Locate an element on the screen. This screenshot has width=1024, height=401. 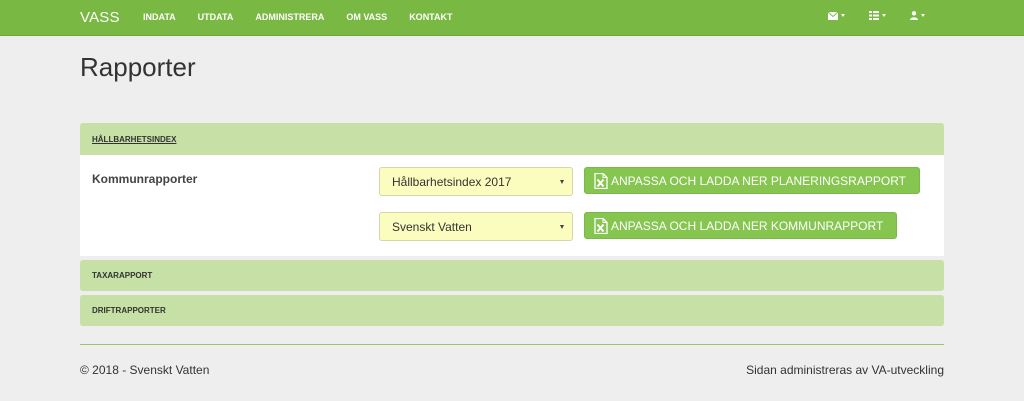
footer-copyright: © 2018 - Svenskt Vatten is located at coordinates (144, 370).